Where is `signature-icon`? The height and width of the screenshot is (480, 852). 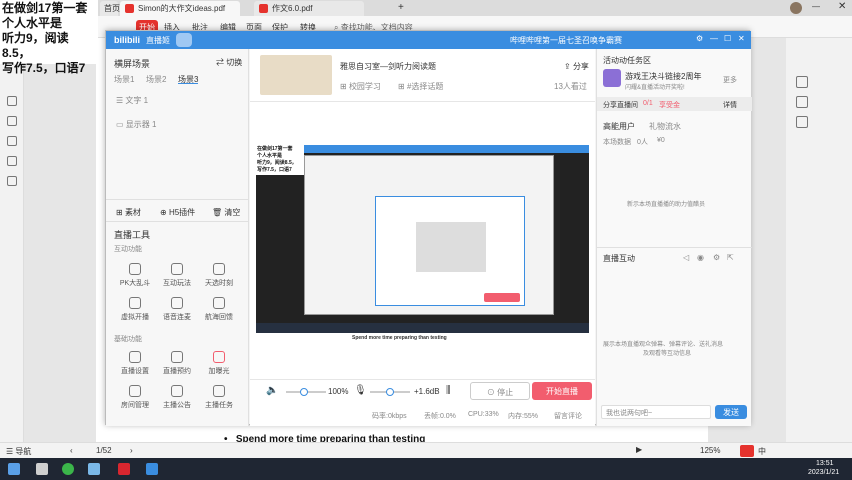 signature-icon is located at coordinates (12, 161).